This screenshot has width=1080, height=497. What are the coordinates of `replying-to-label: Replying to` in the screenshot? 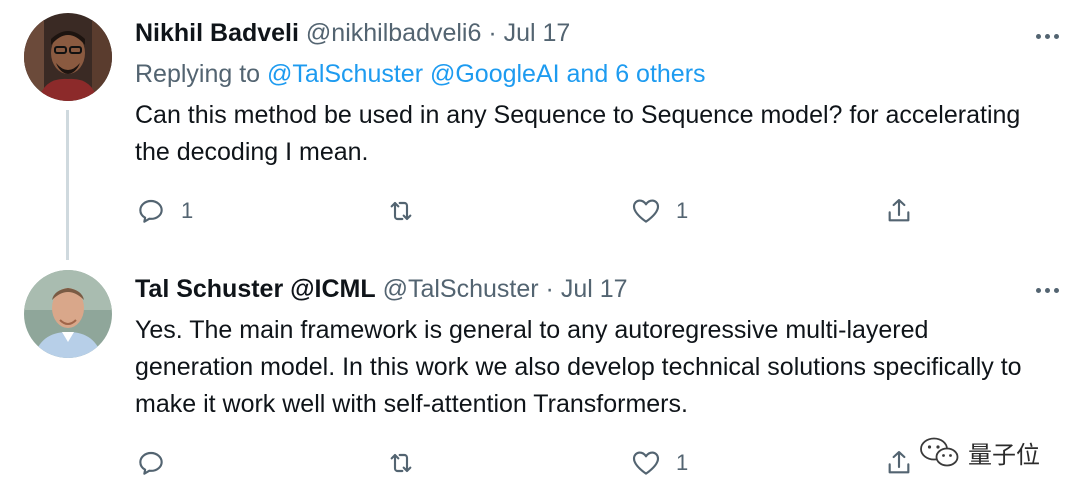 It's located at (198, 74).